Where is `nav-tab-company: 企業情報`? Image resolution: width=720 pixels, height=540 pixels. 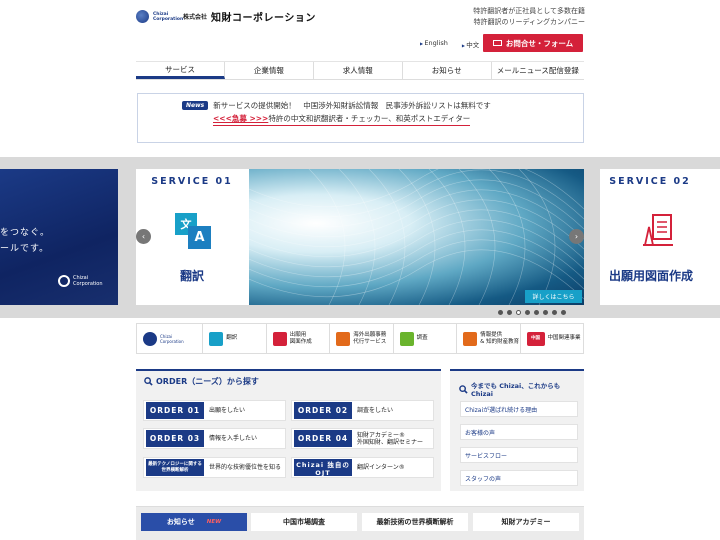 nav-tab-company: 企業情報 is located at coordinates (269, 70).